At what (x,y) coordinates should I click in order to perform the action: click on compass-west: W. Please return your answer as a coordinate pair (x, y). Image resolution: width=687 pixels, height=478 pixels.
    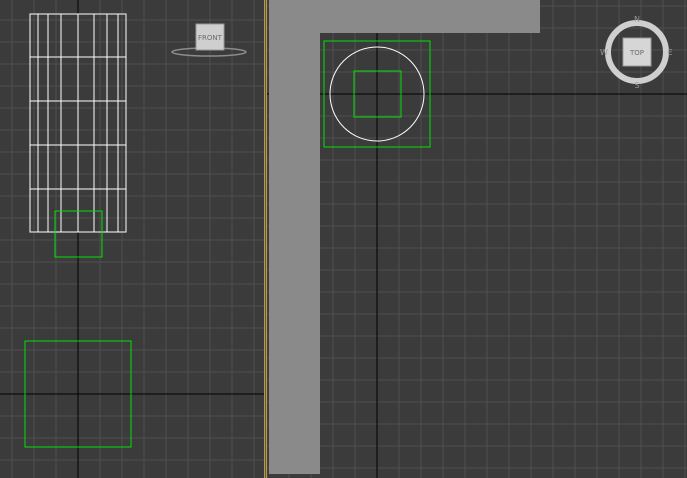
    Looking at the image, I should click on (604, 52).